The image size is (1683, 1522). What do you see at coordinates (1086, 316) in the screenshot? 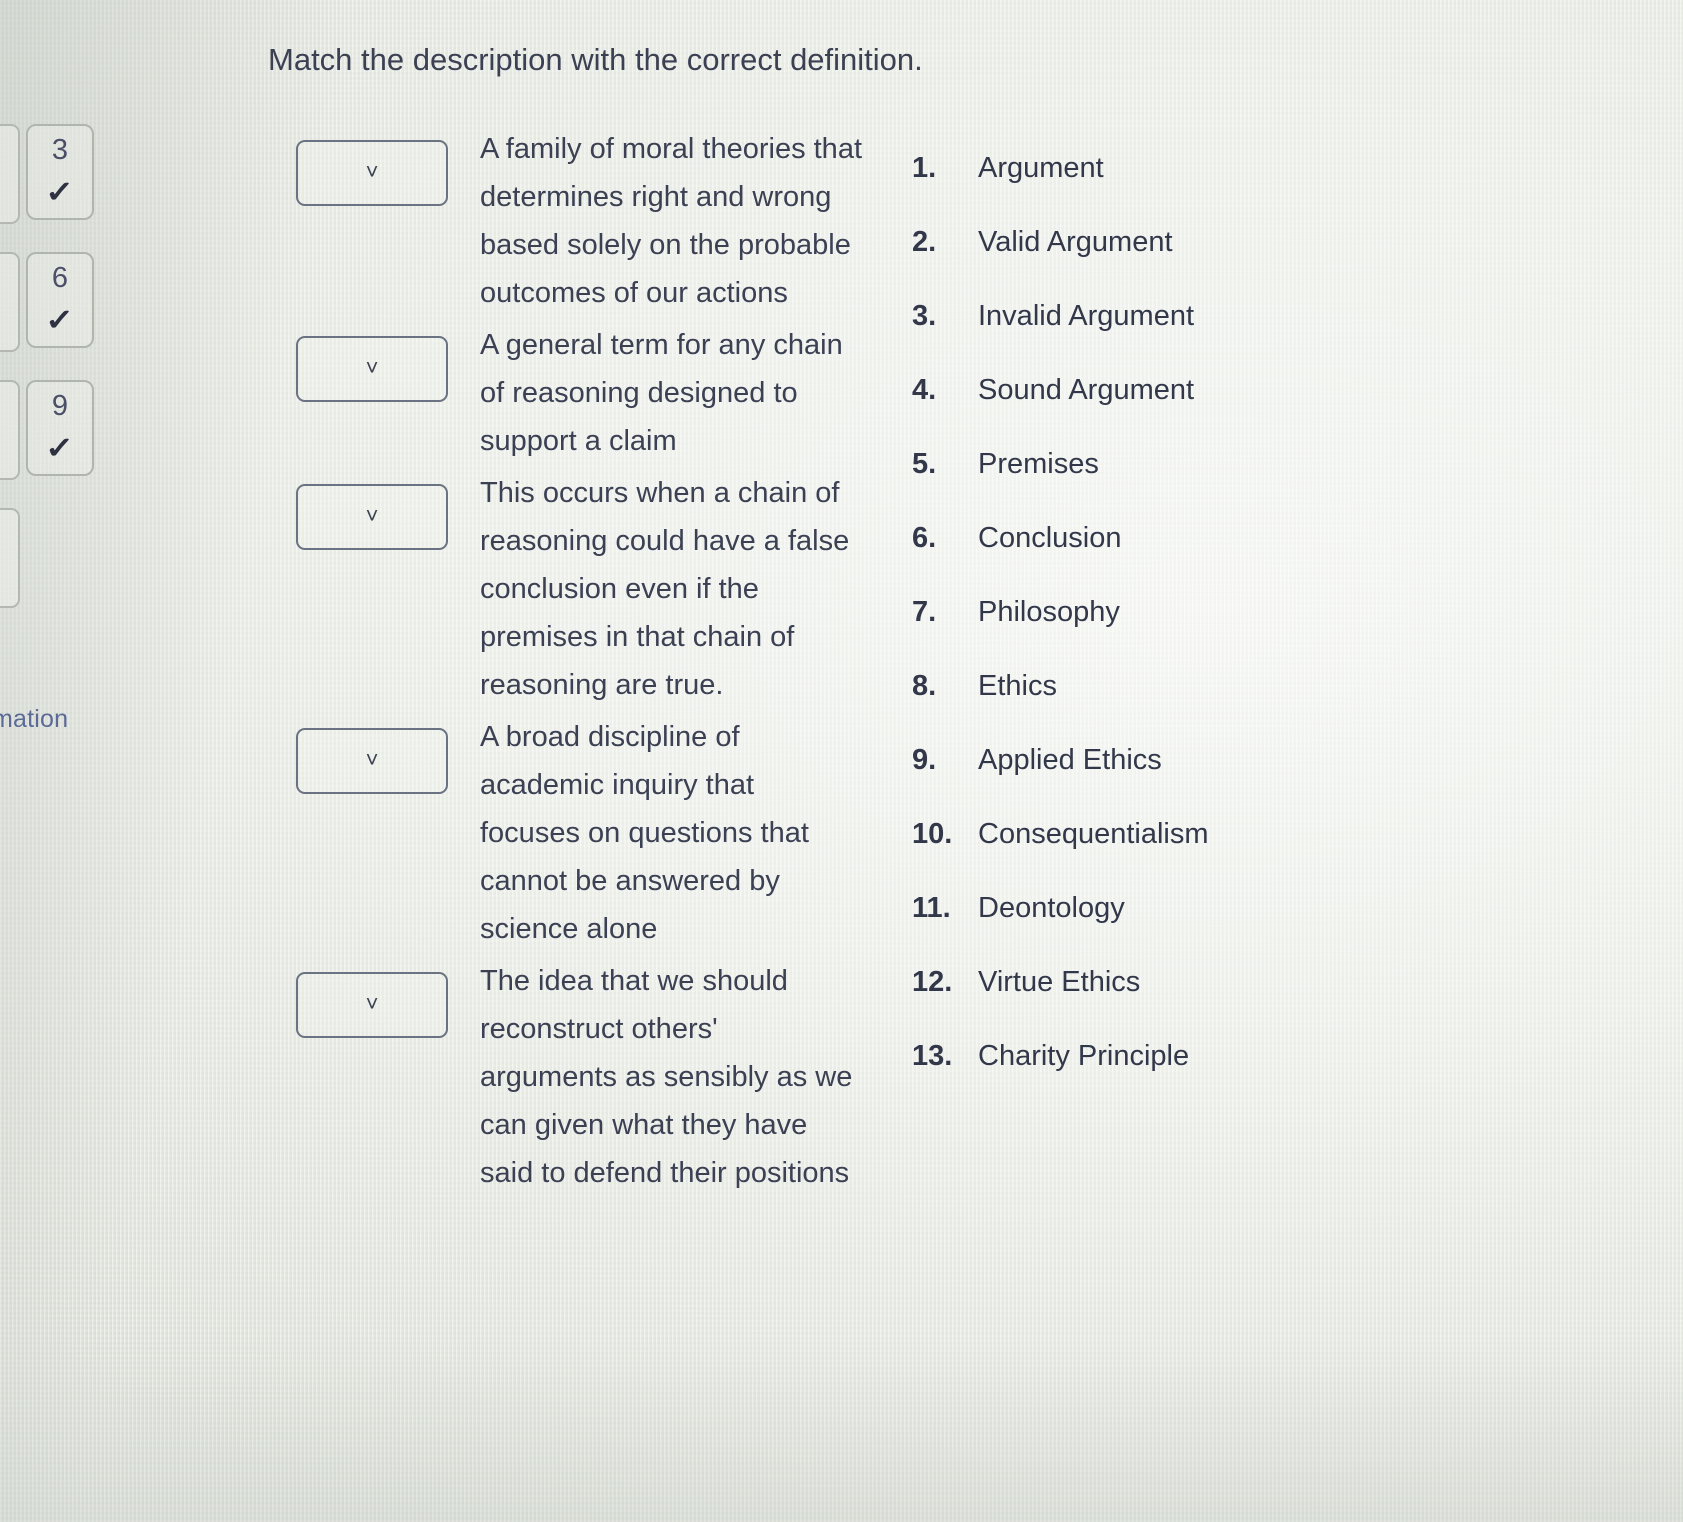
I see `option-label: Invalid Argument` at bounding box center [1086, 316].